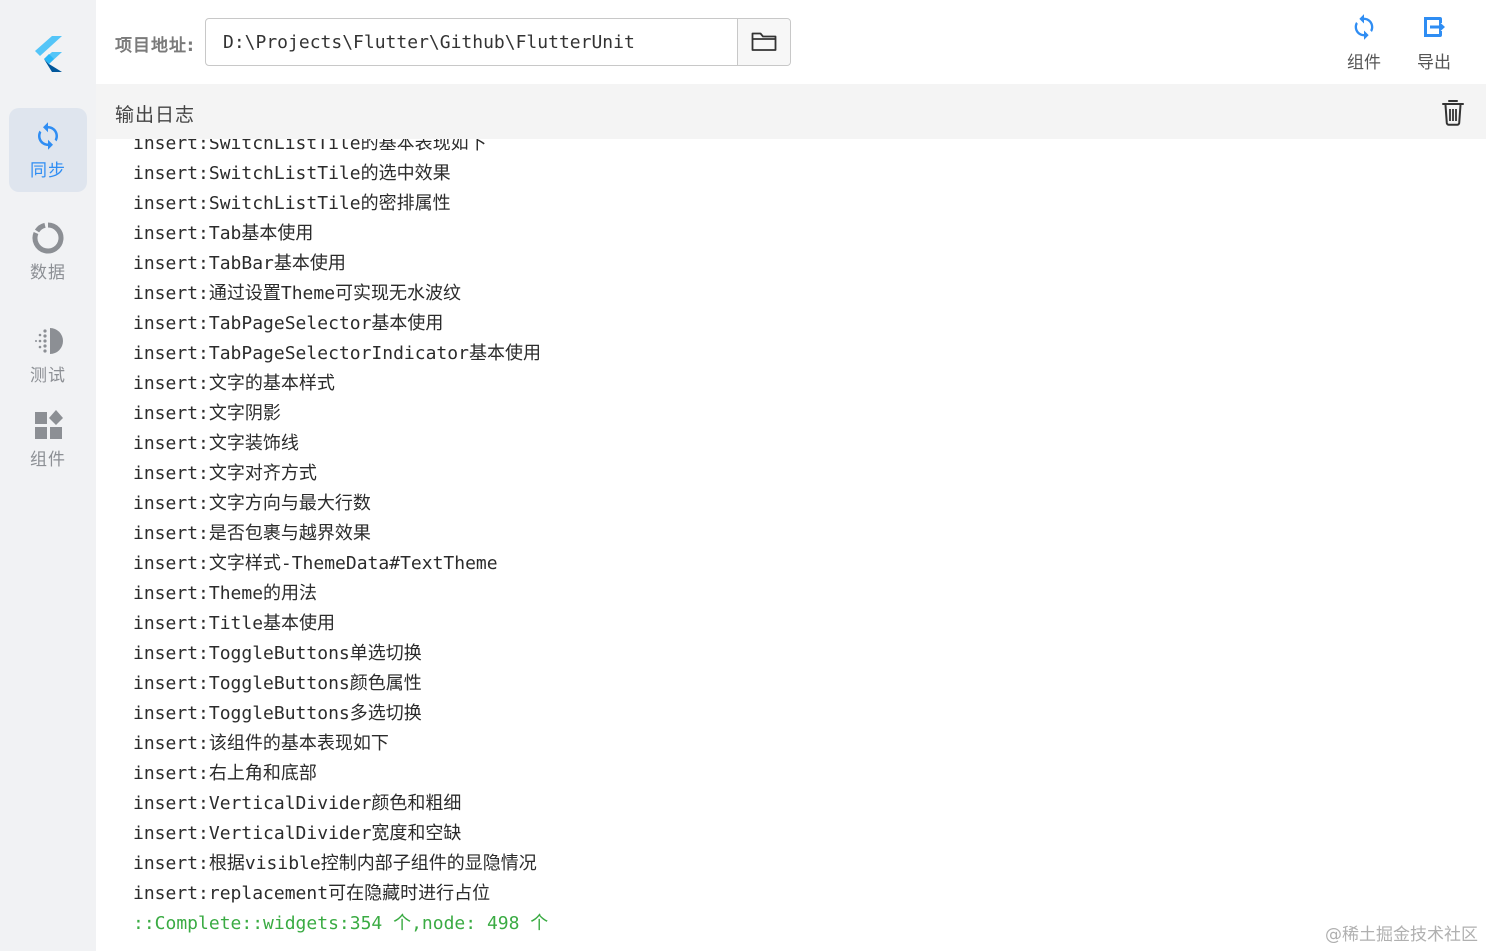  What do you see at coordinates (471, 42) in the screenshot?
I see `project-address-input` at bounding box center [471, 42].